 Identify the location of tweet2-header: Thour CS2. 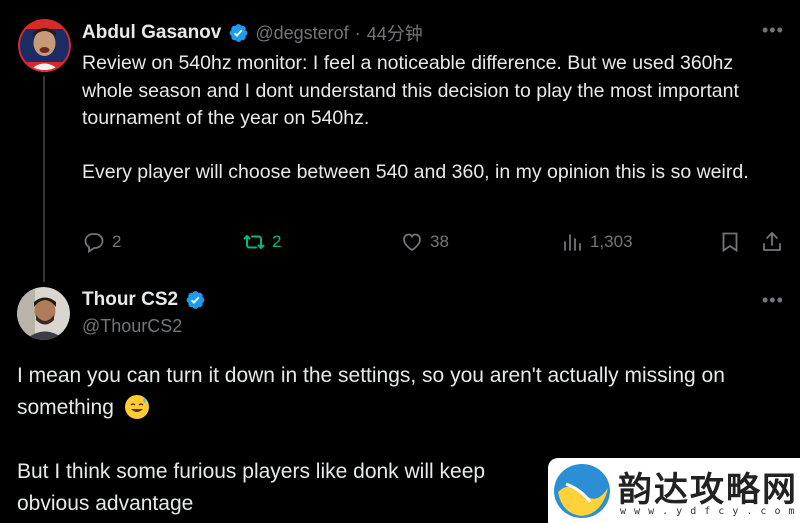
(144, 300).